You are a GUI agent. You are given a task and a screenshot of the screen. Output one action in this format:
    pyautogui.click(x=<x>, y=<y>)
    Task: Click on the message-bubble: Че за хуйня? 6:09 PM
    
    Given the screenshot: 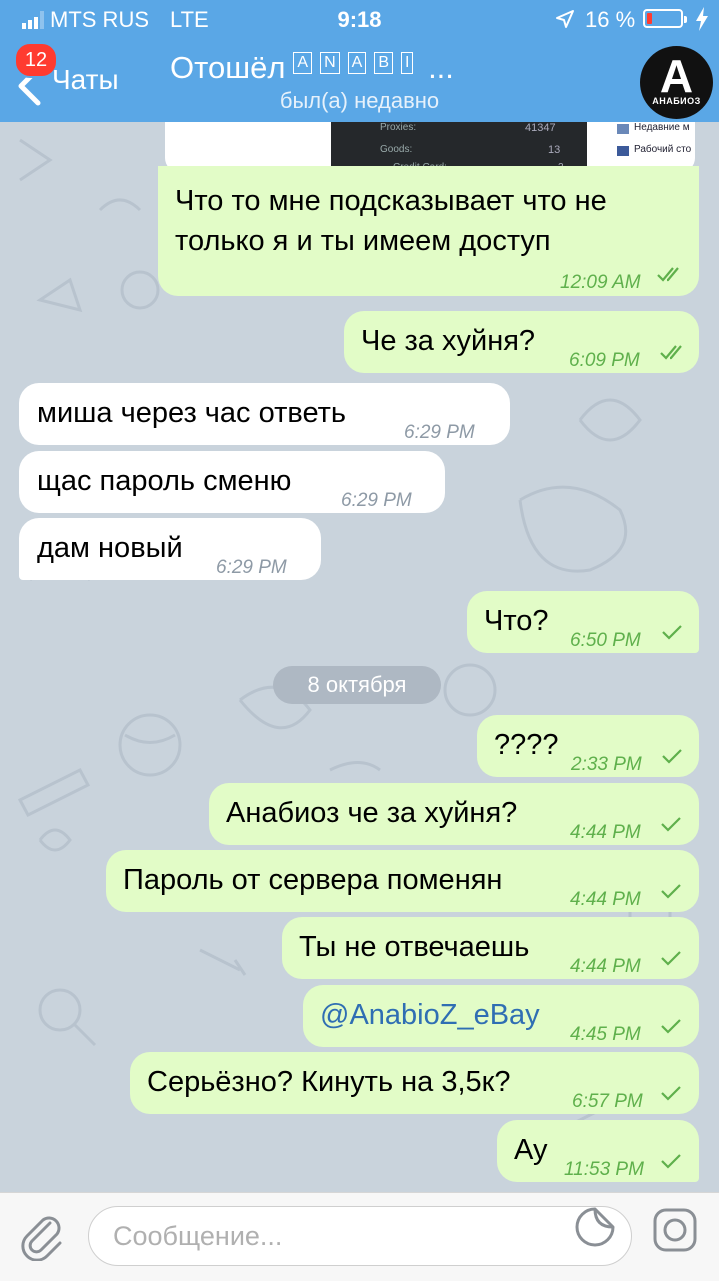 What is the action you would take?
    pyautogui.click(x=521, y=342)
    